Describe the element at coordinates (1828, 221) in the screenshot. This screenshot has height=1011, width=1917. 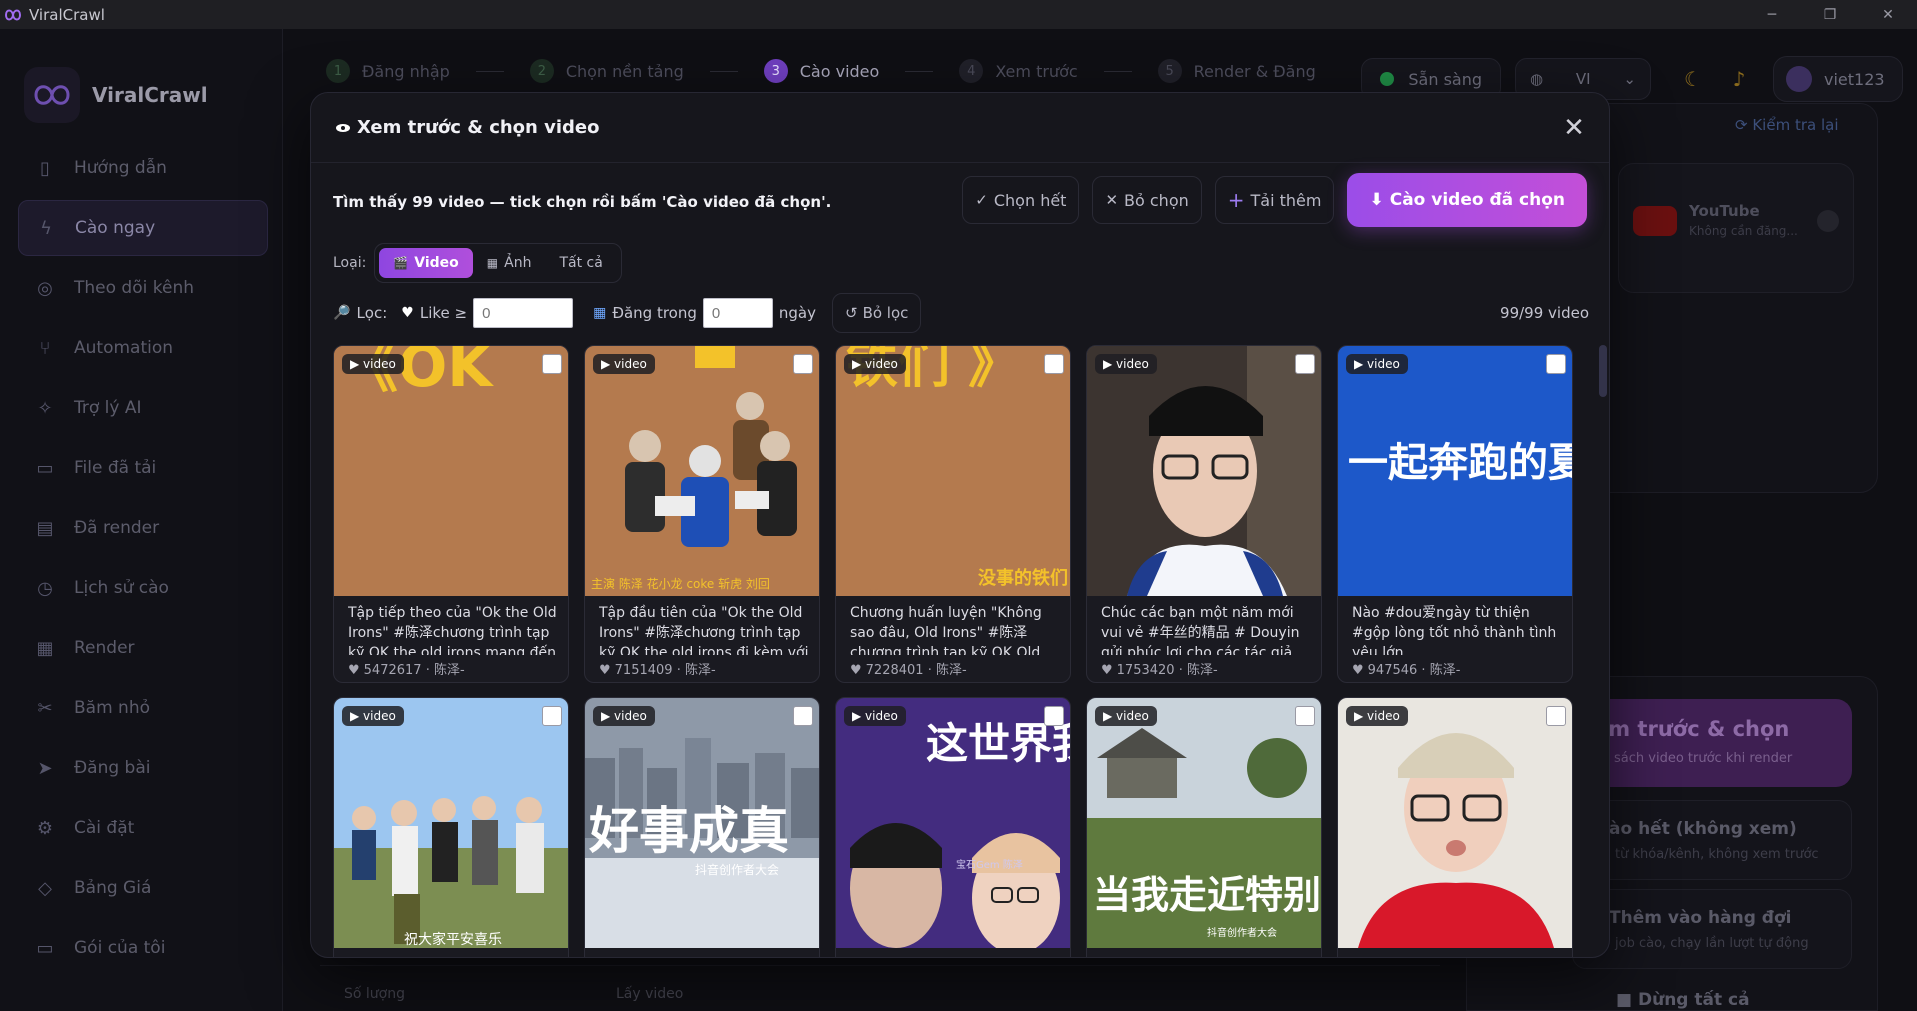
I see `minus-icon` at that location.